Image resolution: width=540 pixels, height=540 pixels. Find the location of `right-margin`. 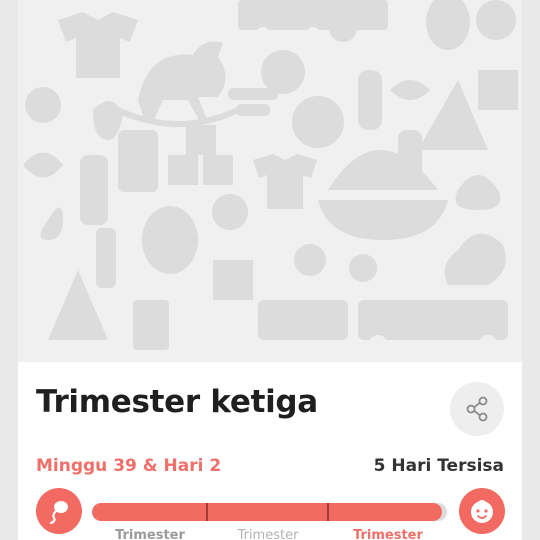

right-margin is located at coordinates (531, 270).